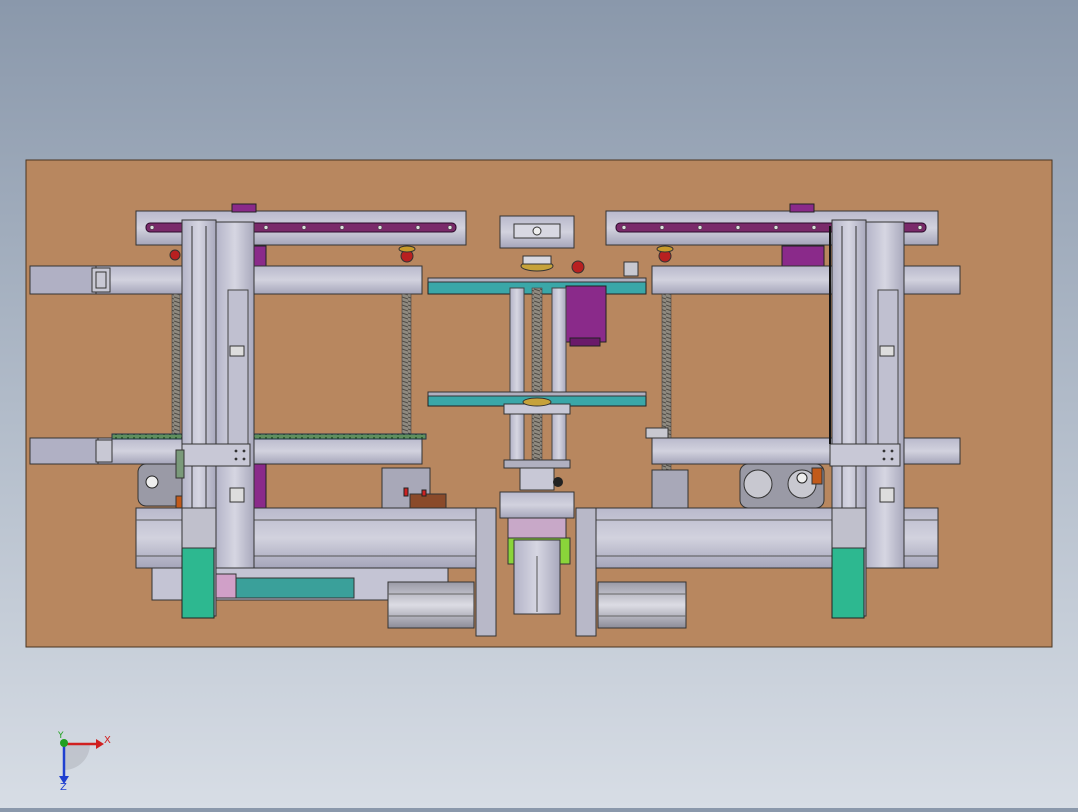  I want to click on left-upper-end-cap, so click(63, 280).